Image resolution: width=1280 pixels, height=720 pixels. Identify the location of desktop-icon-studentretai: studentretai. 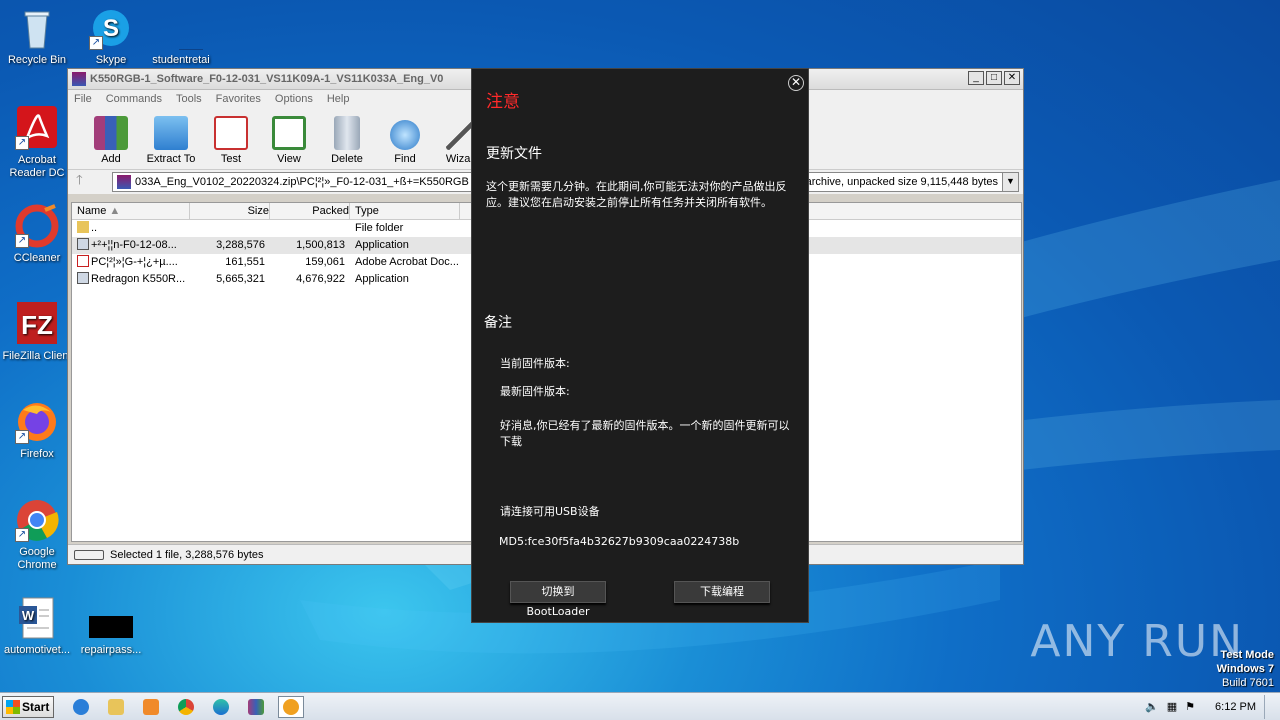
(184, 36).